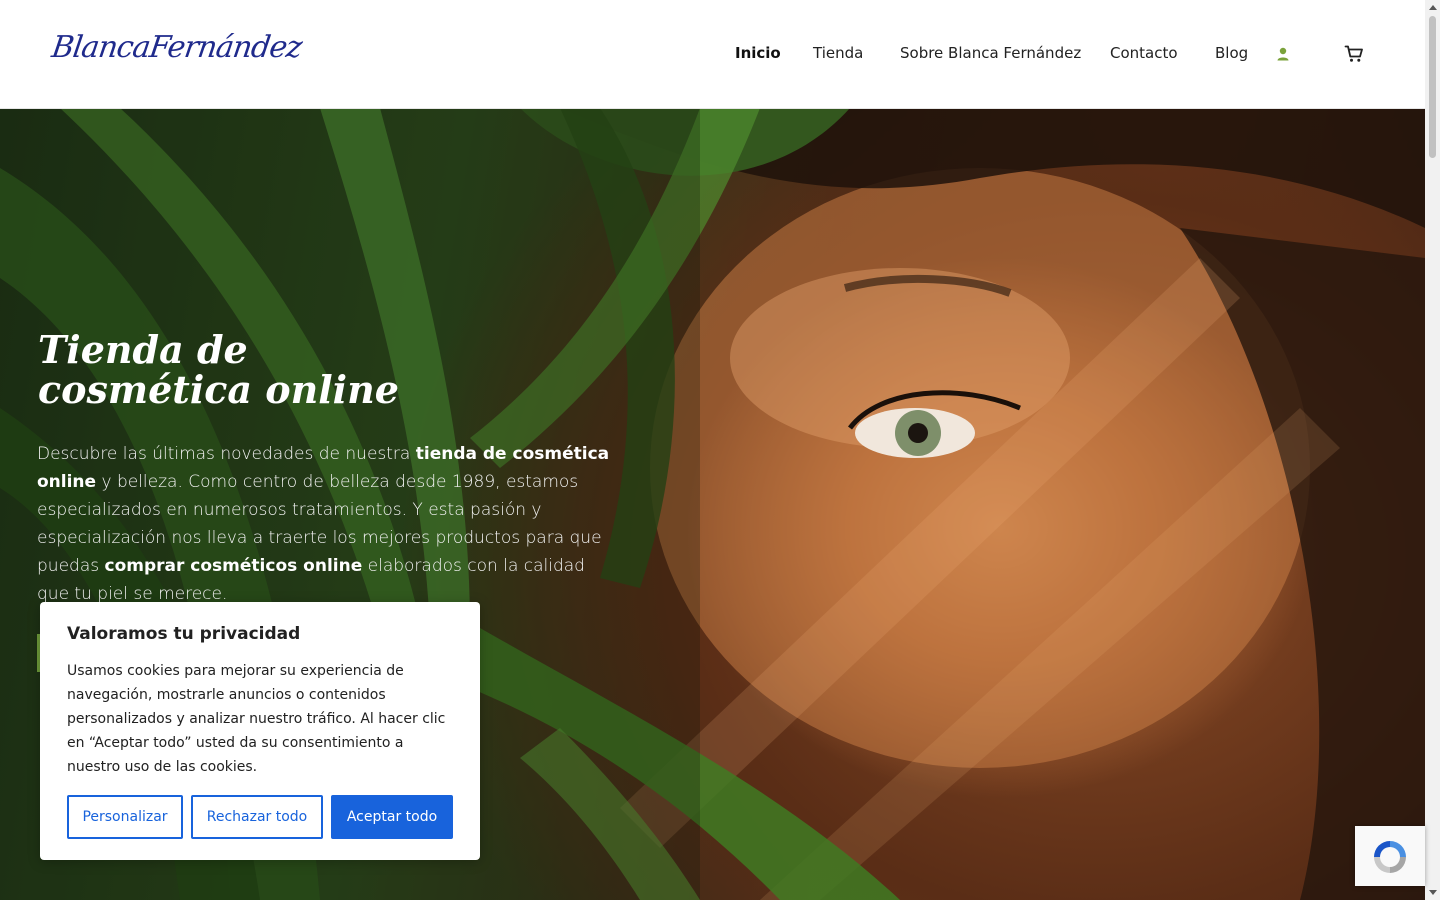 The width and height of the screenshot is (1440, 900). What do you see at coordinates (990, 53) in the screenshot?
I see `nav-item-sobre: Sobre Blanca Fernández` at bounding box center [990, 53].